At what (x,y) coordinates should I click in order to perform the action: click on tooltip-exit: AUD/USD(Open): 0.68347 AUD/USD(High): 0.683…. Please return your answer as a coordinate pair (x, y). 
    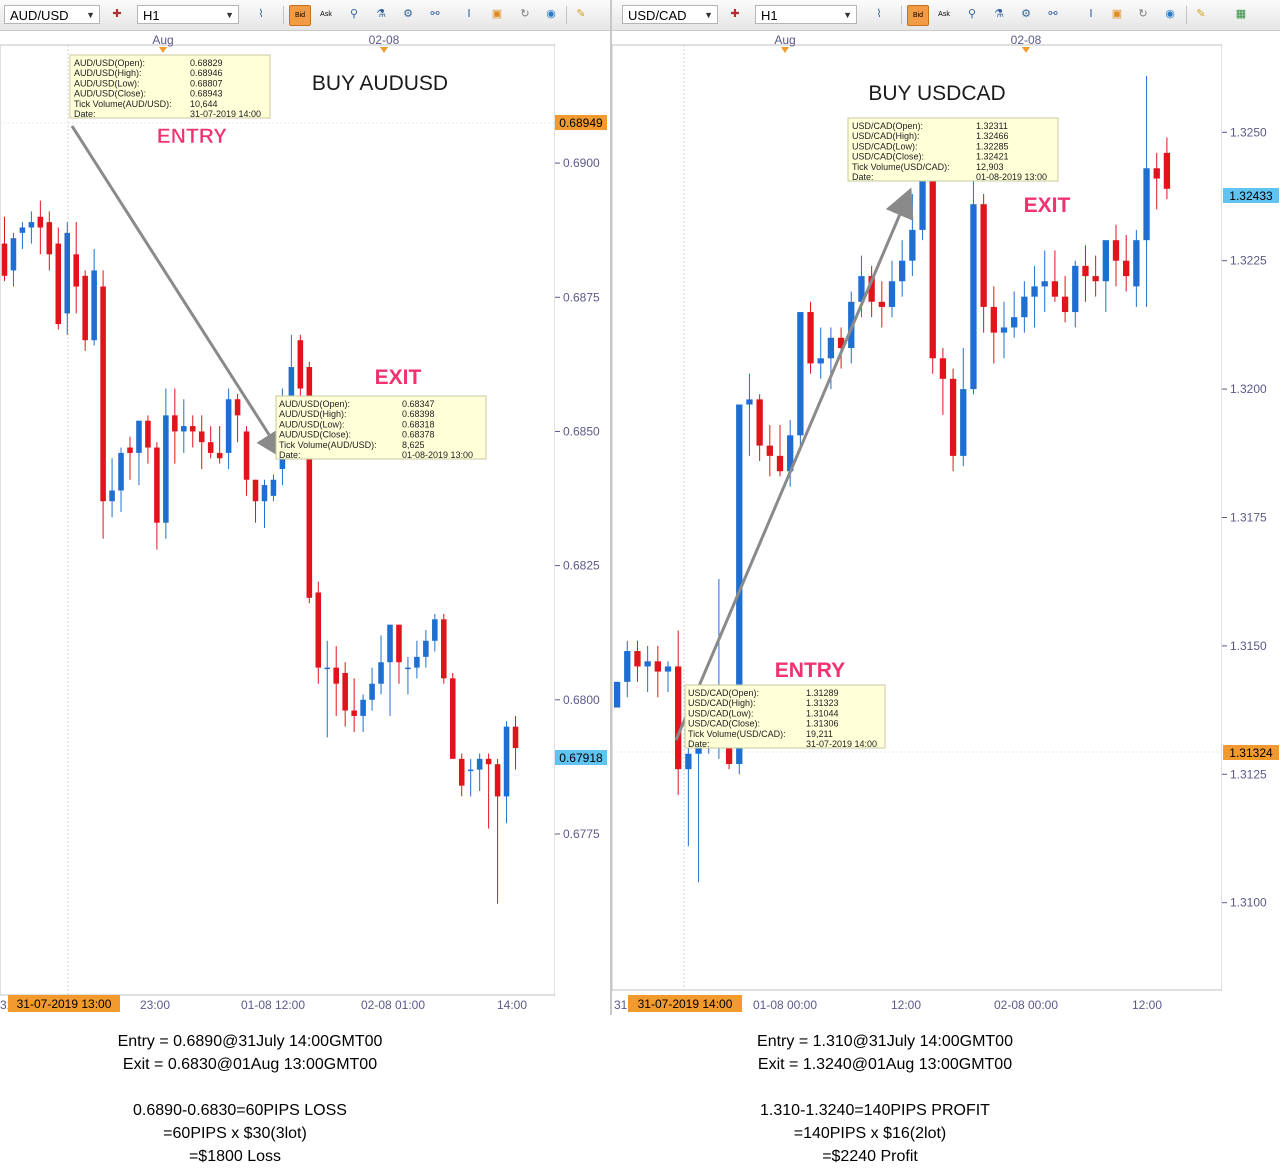
    Looking at the image, I should click on (381, 427).